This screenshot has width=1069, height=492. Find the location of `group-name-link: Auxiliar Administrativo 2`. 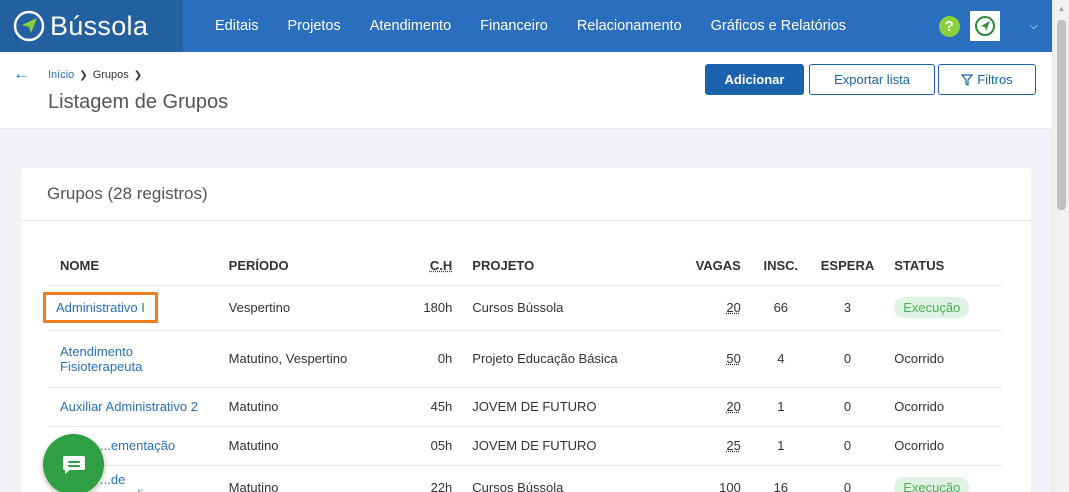

group-name-link: Auxiliar Administrativo 2 is located at coordinates (129, 406).